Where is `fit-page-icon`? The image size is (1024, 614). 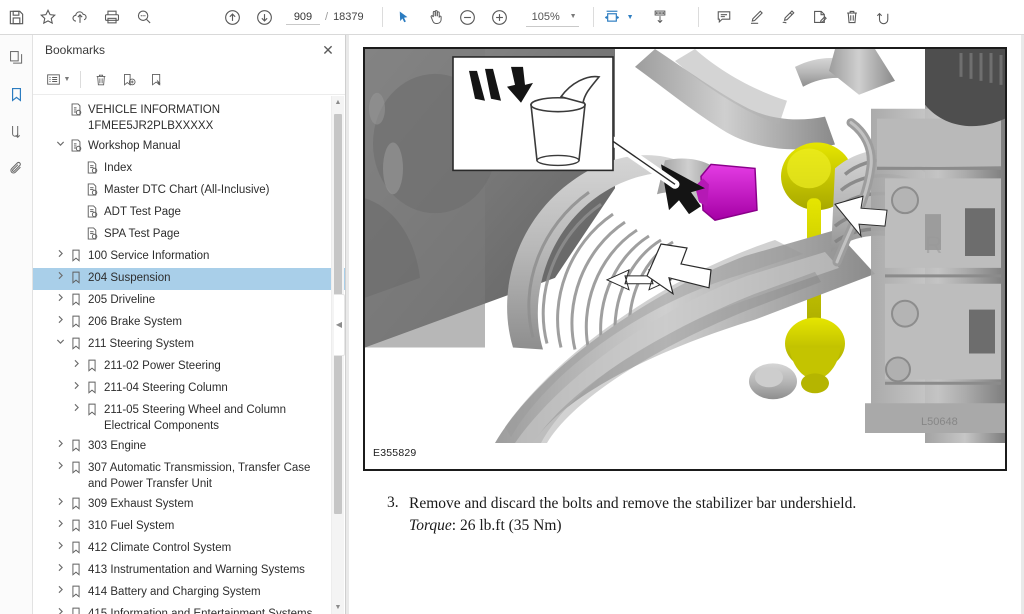 fit-page-icon is located at coordinates (612, 17).